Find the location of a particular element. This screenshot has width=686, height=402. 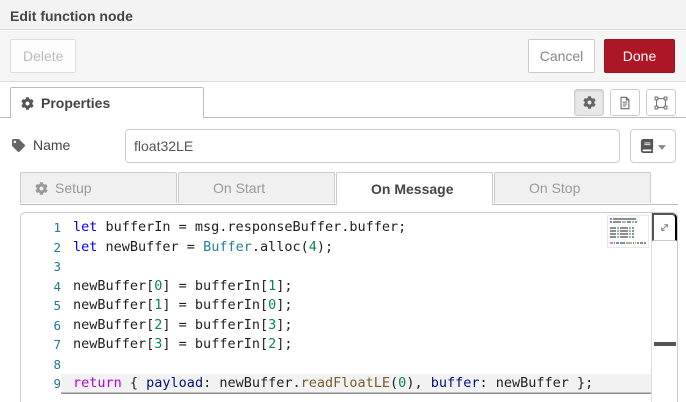

delete-button: Delete is located at coordinates (43, 56).